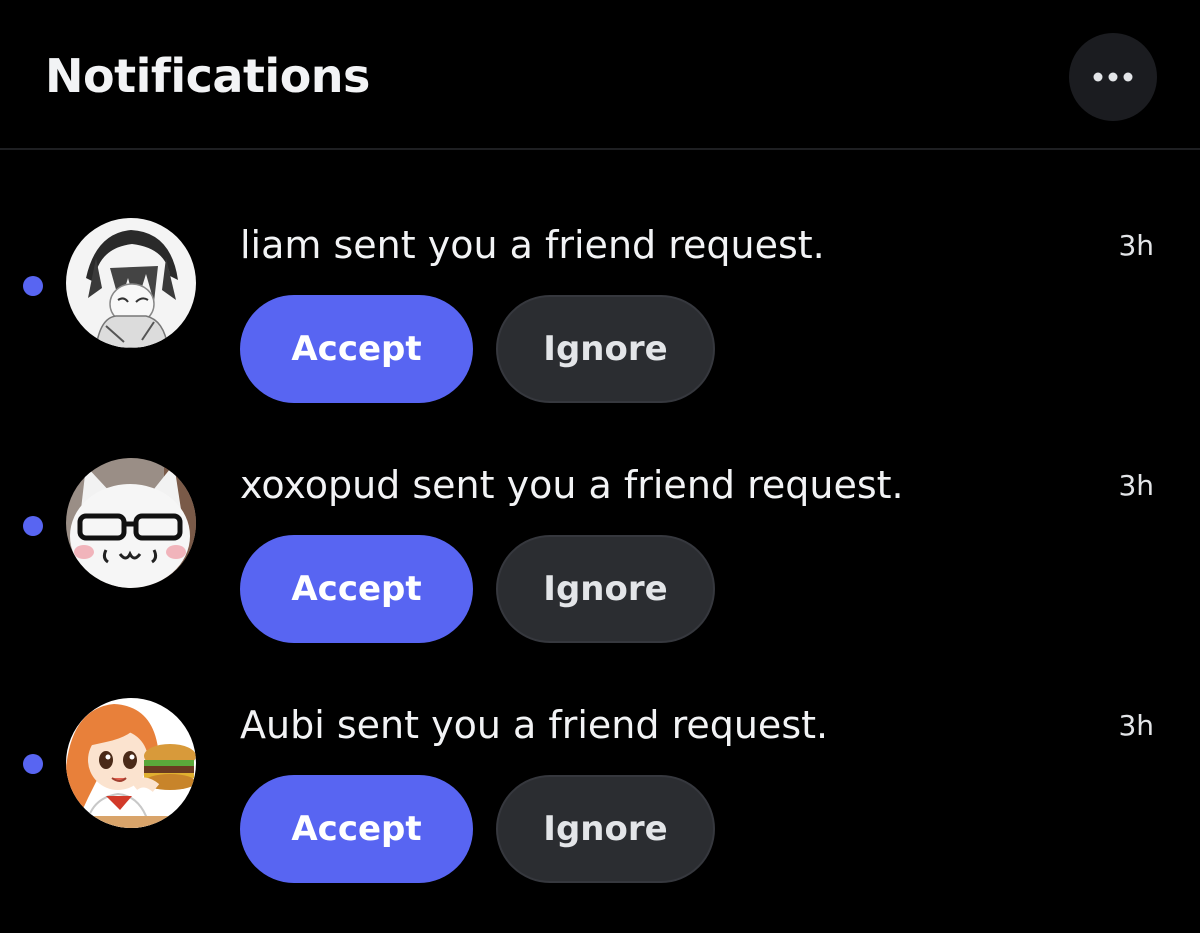 Image resolution: width=1200 pixels, height=933 pixels. What do you see at coordinates (207, 76) in the screenshot?
I see `page-title: Notifications` at bounding box center [207, 76].